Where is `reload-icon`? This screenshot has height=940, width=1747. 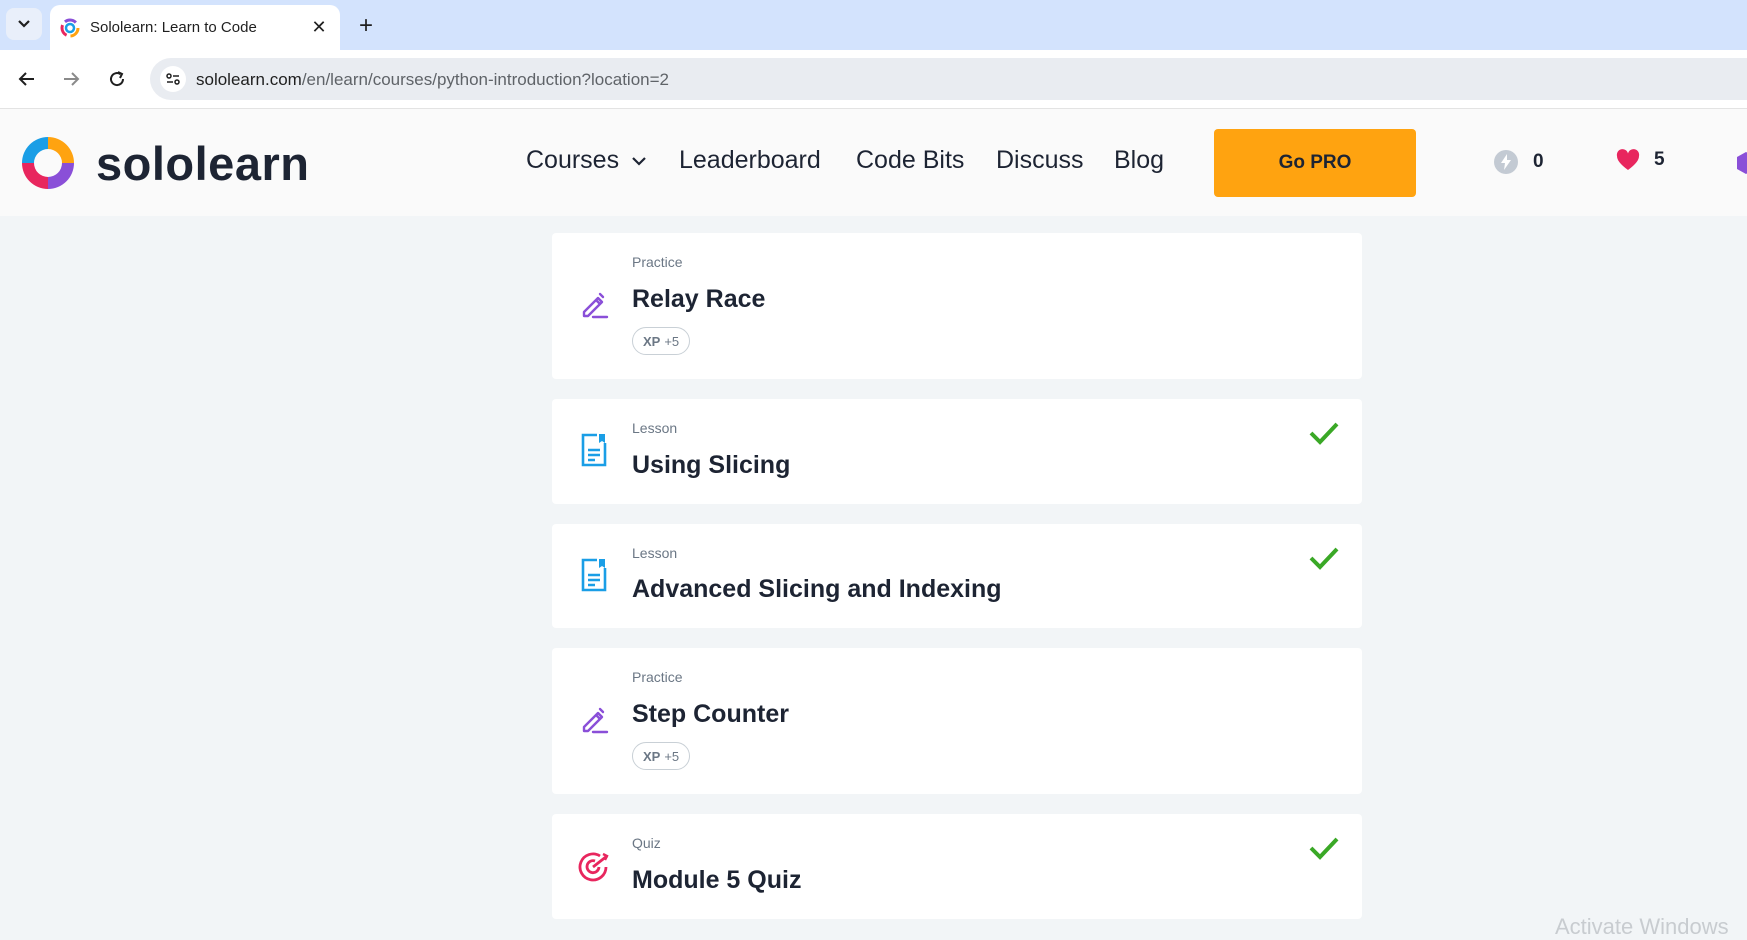
reload-icon is located at coordinates (117, 79).